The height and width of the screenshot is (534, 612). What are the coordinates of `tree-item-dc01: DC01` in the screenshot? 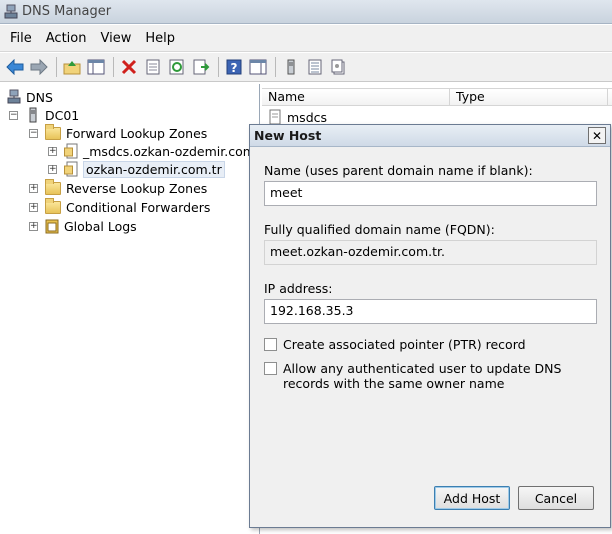 It's located at (52, 115).